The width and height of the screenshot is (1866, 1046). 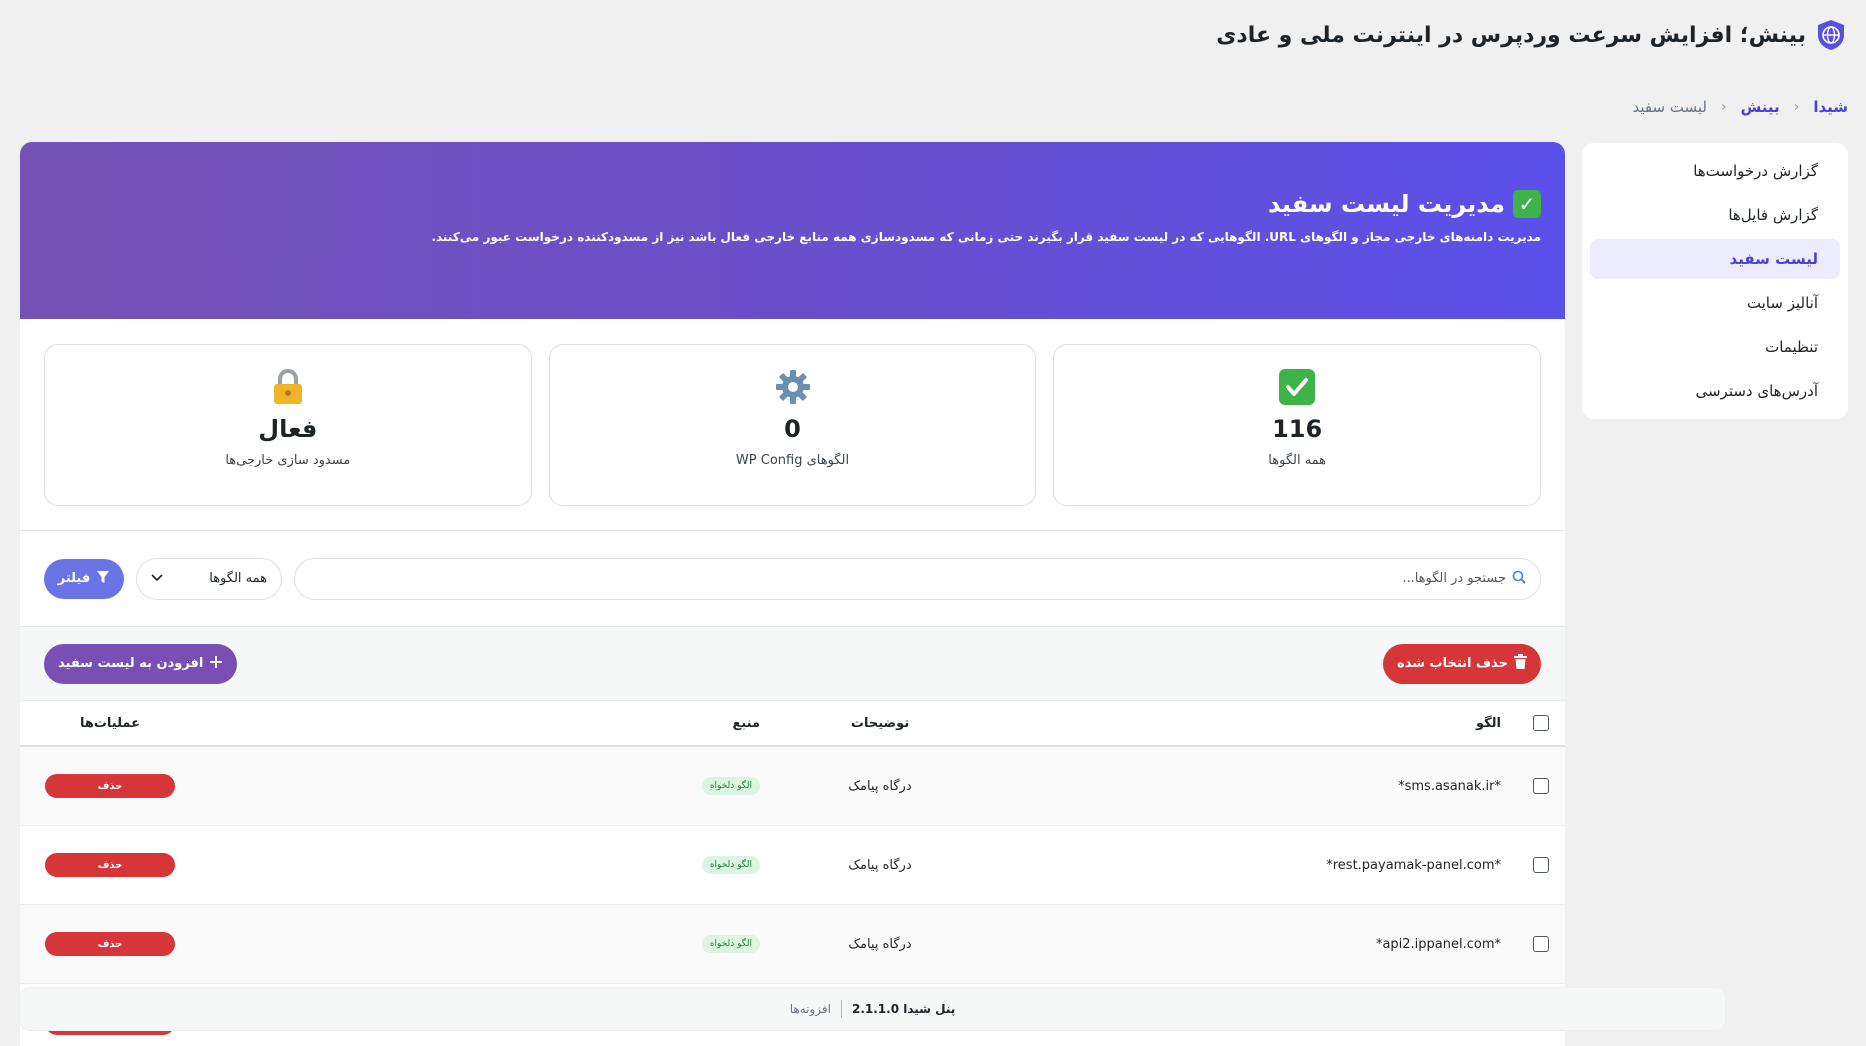 What do you see at coordinates (131, 663) in the screenshot?
I see `add-to-whitelist-label: افزودن به لیست سفید` at bounding box center [131, 663].